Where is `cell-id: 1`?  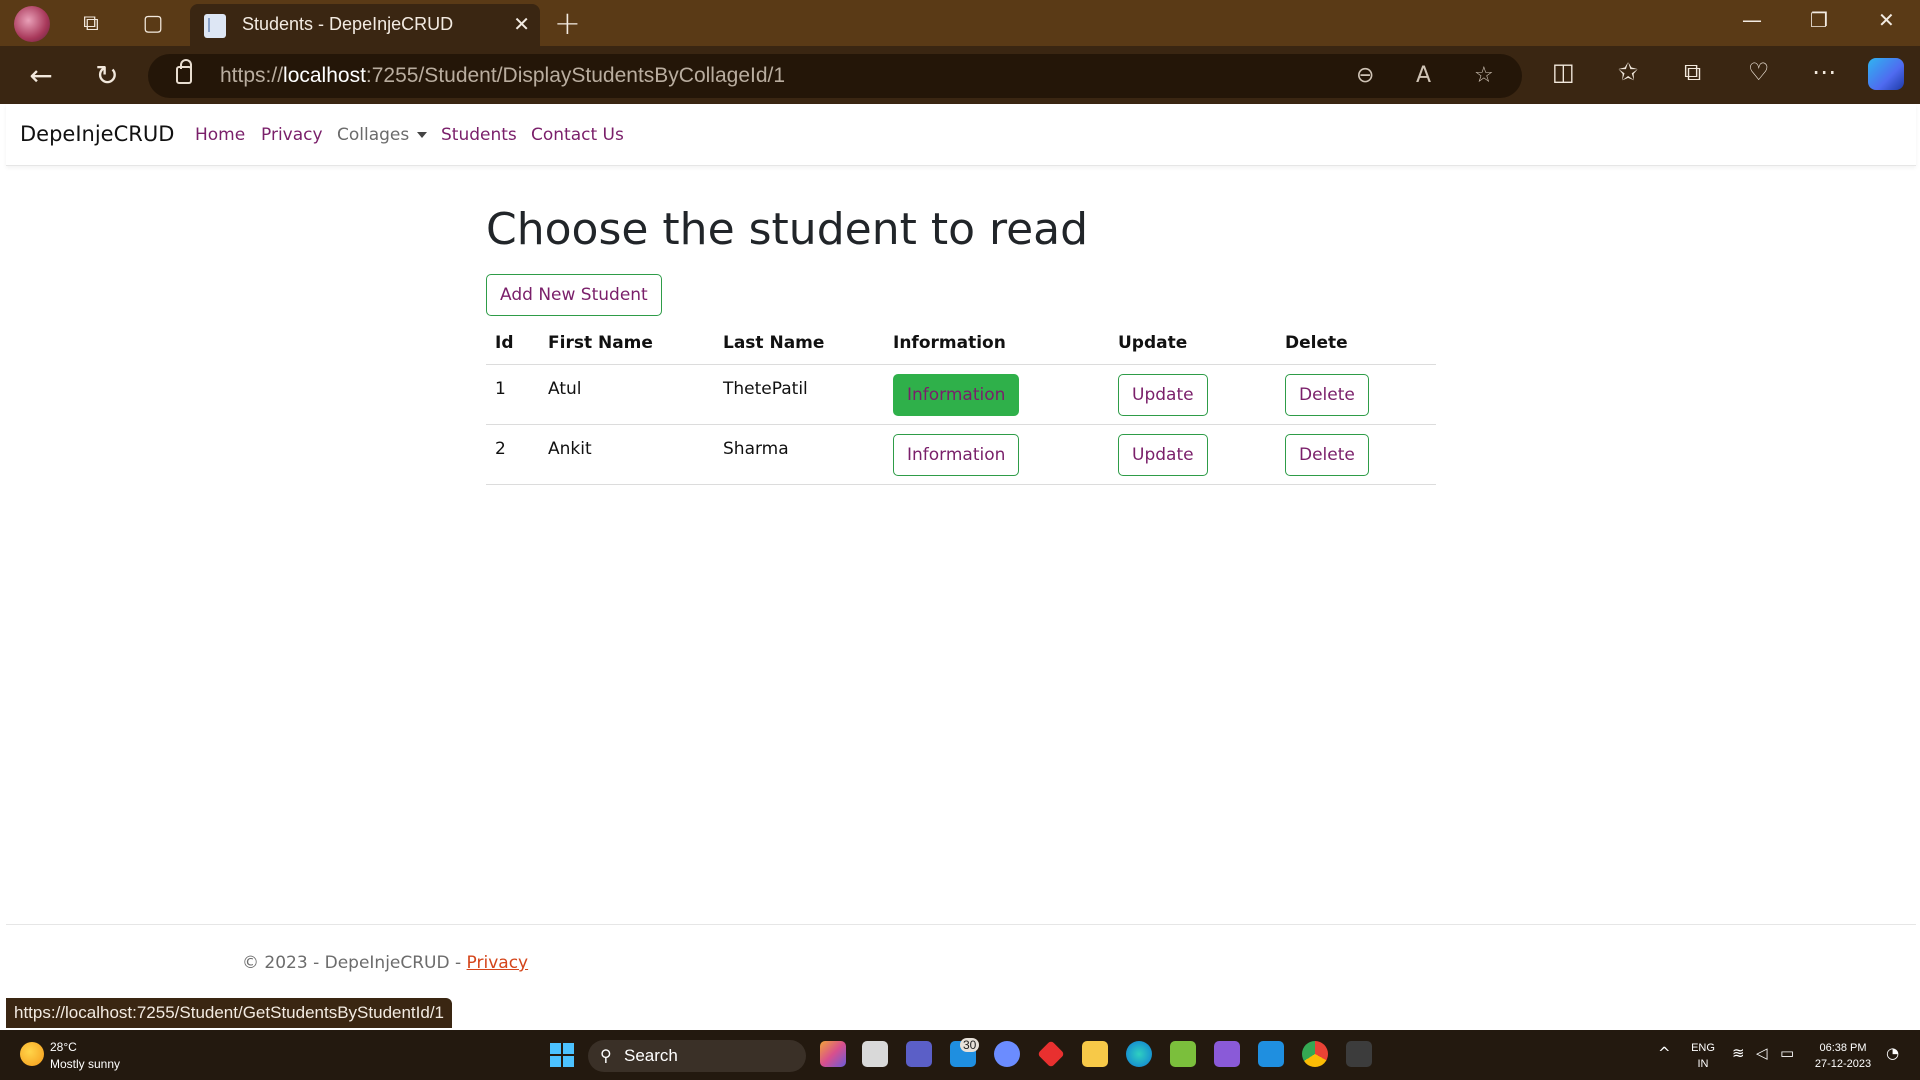
cell-id: 1 is located at coordinates (500, 389).